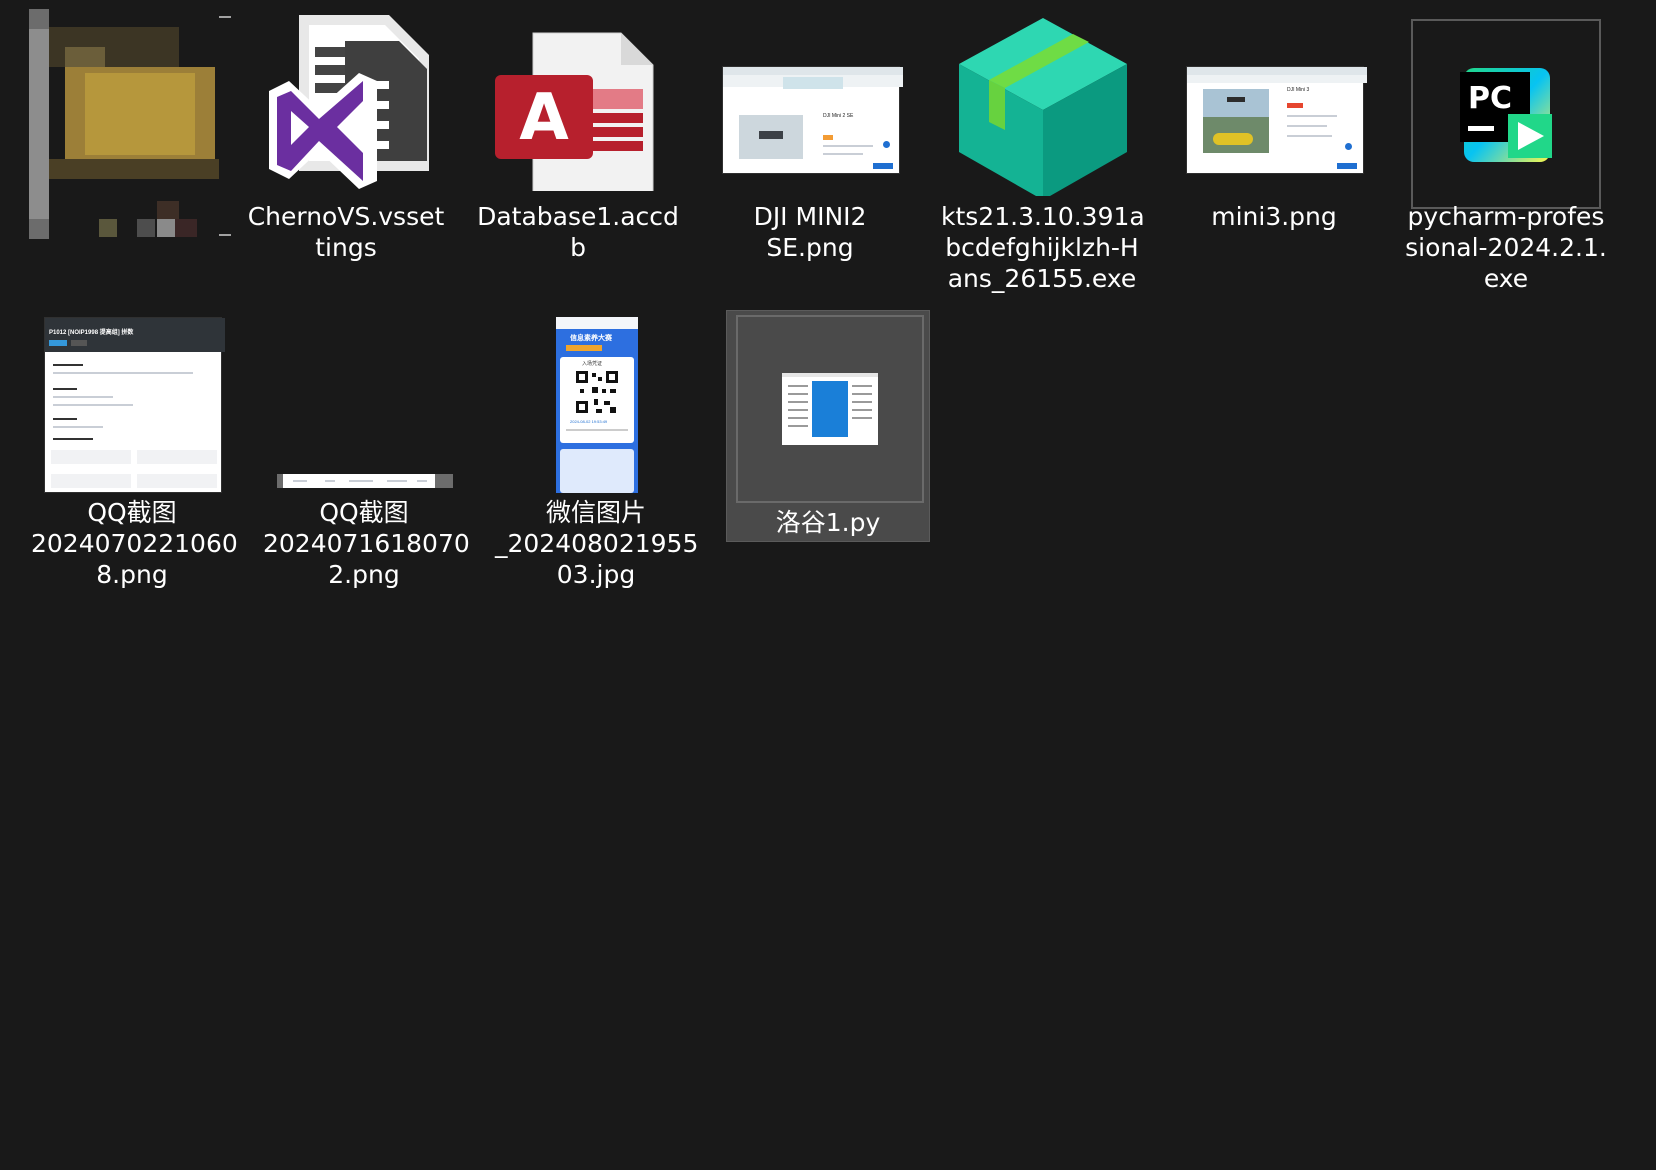 The image size is (1656, 1170). Describe the element at coordinates (1277, 101) in the screenshot. I see `image-thumbnail: DJI Mini 3` at that location.